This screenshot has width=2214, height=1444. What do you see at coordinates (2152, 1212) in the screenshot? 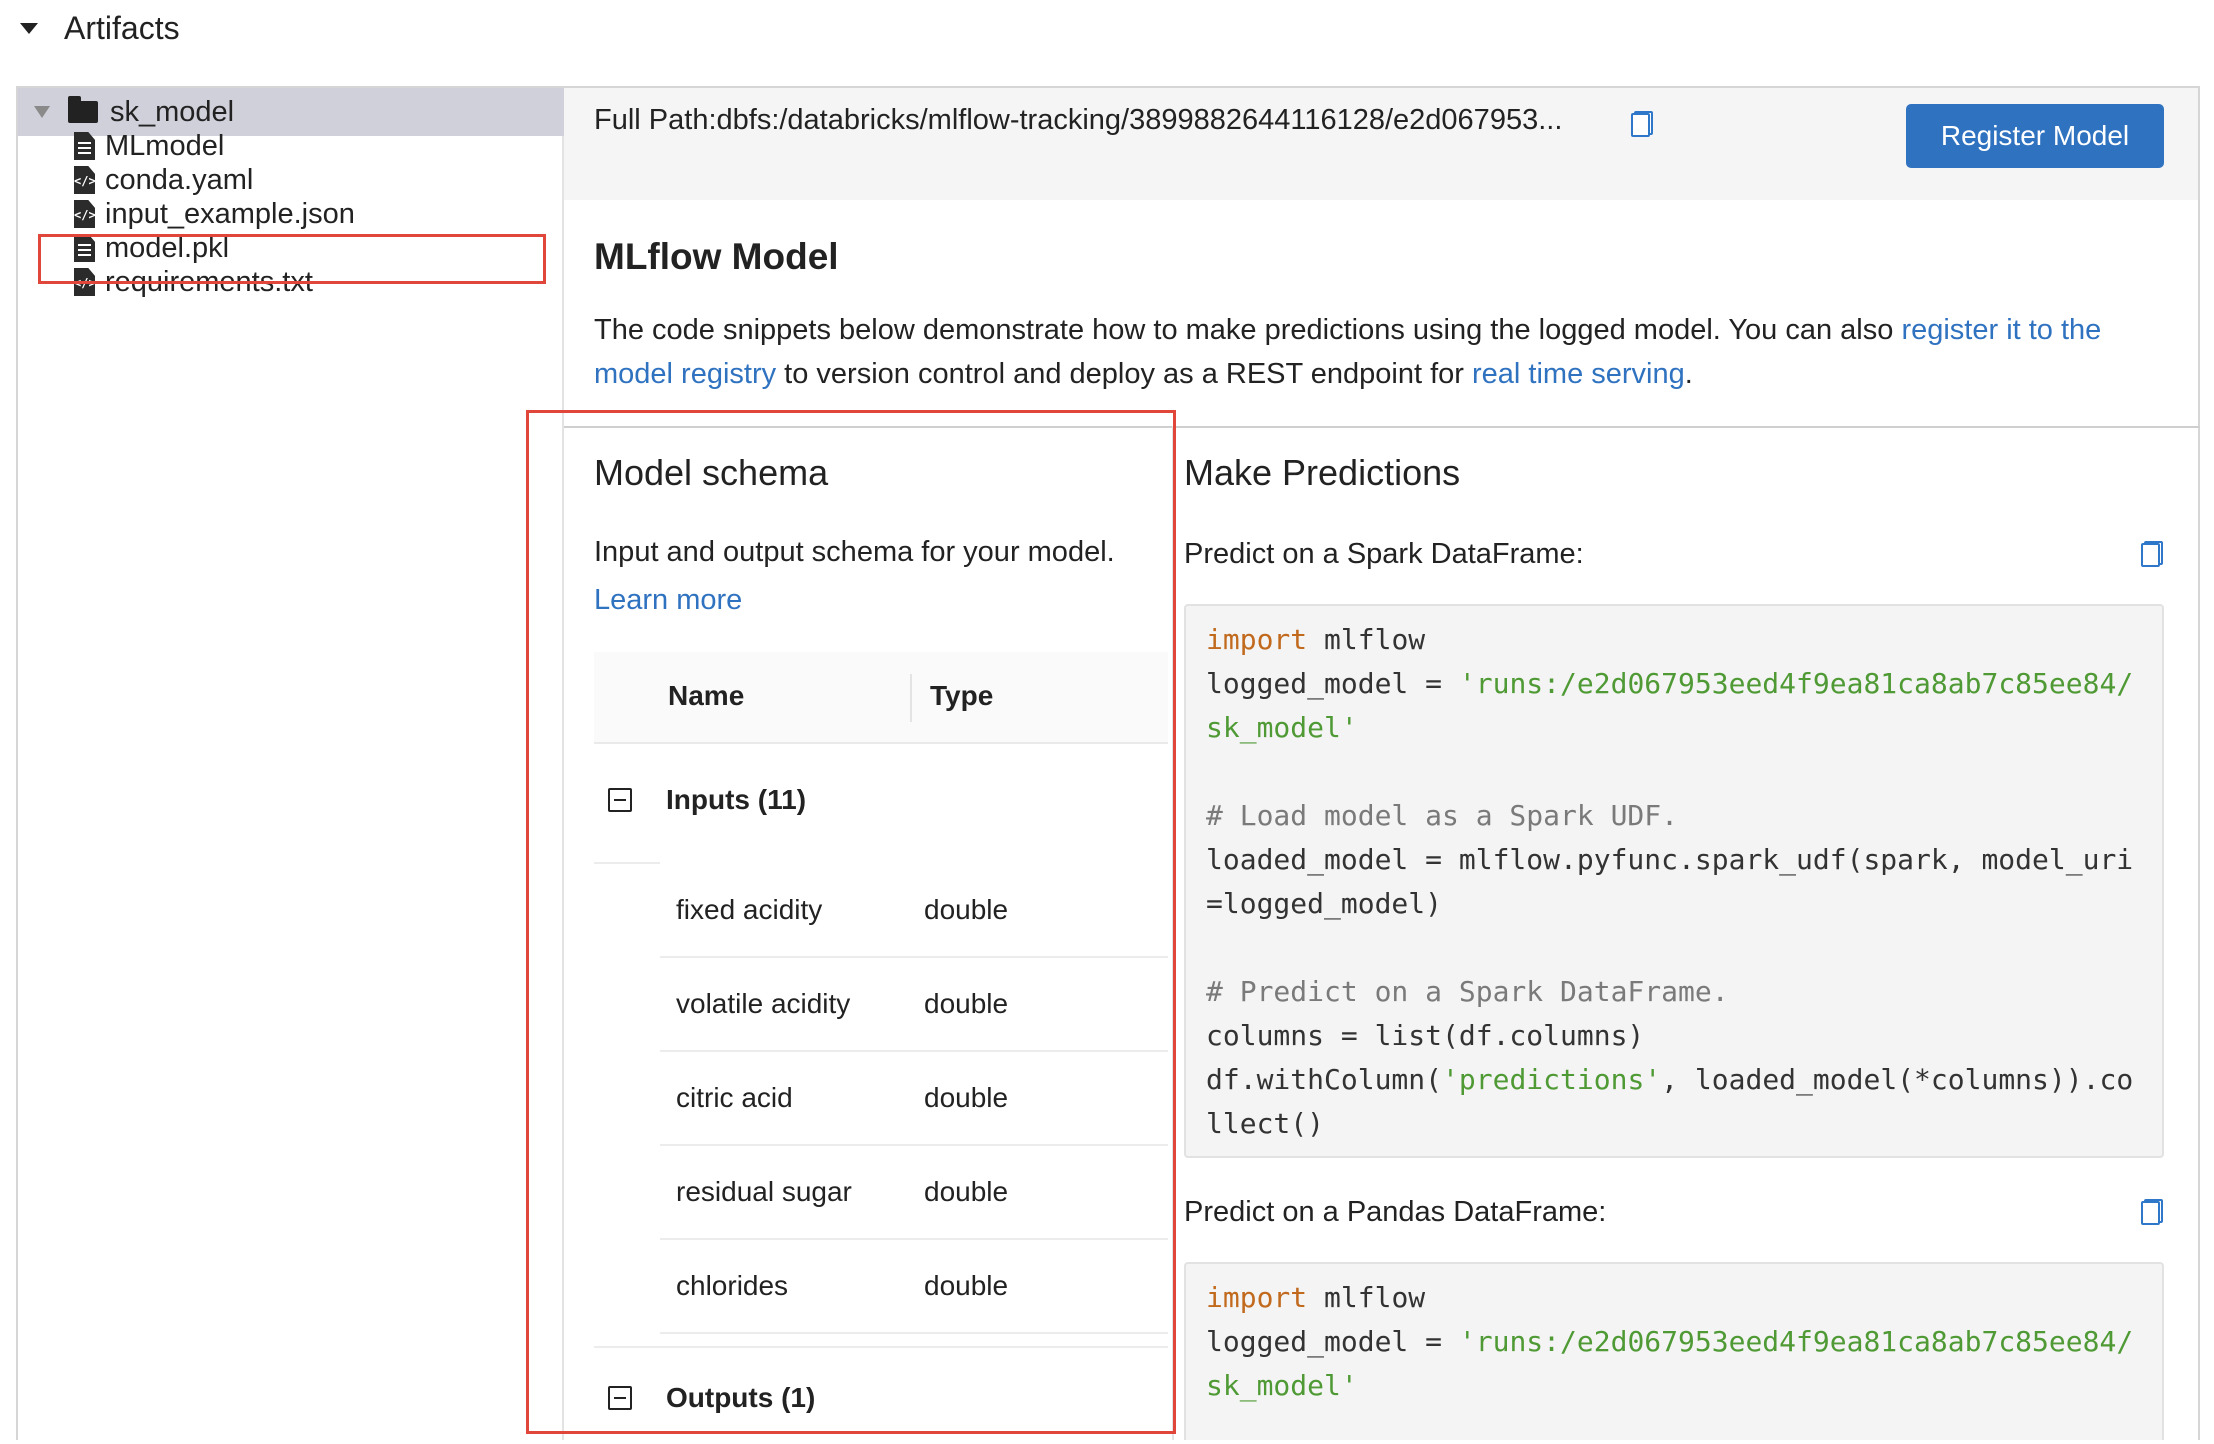
I see `copy-pandas-code-icon` at bounding box center [2152, 1212].